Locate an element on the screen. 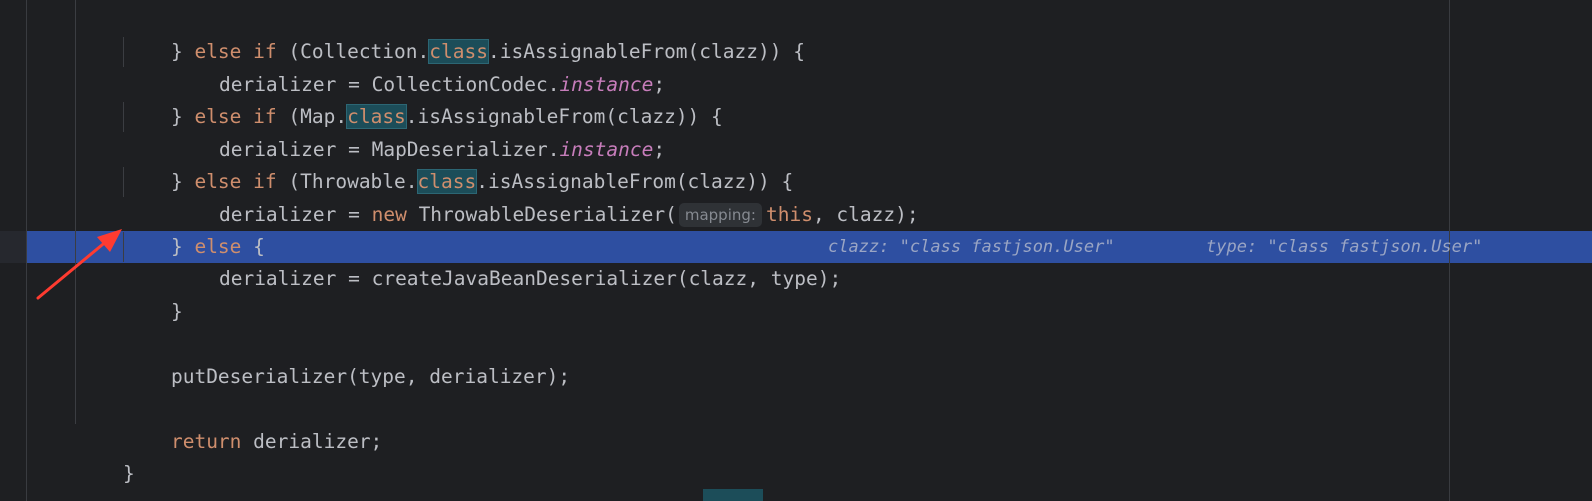 Image resolution: width=1592 pixels, height=501 pixels. code-text: ThrowableDeserializer( is located at coordinates (541, 214).